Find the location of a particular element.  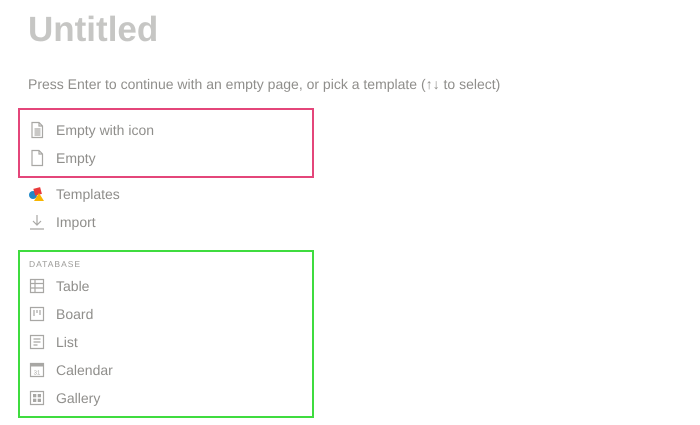

page-title: Untitled is located at coordinates (93, 30).